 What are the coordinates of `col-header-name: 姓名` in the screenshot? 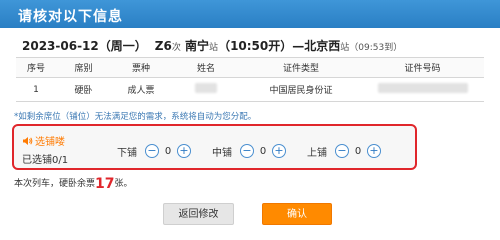 It's located at (206, 67).